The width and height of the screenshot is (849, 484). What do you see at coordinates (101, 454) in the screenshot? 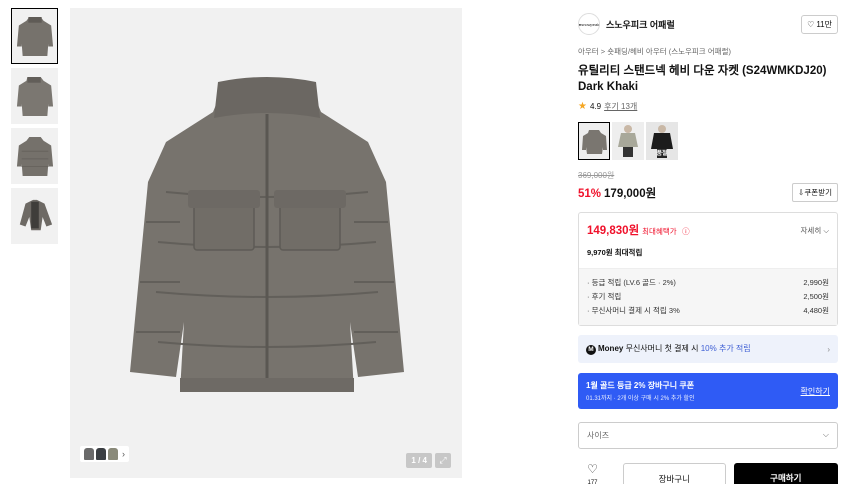
I see `swatch-navy` at bounding box center [101, 454].